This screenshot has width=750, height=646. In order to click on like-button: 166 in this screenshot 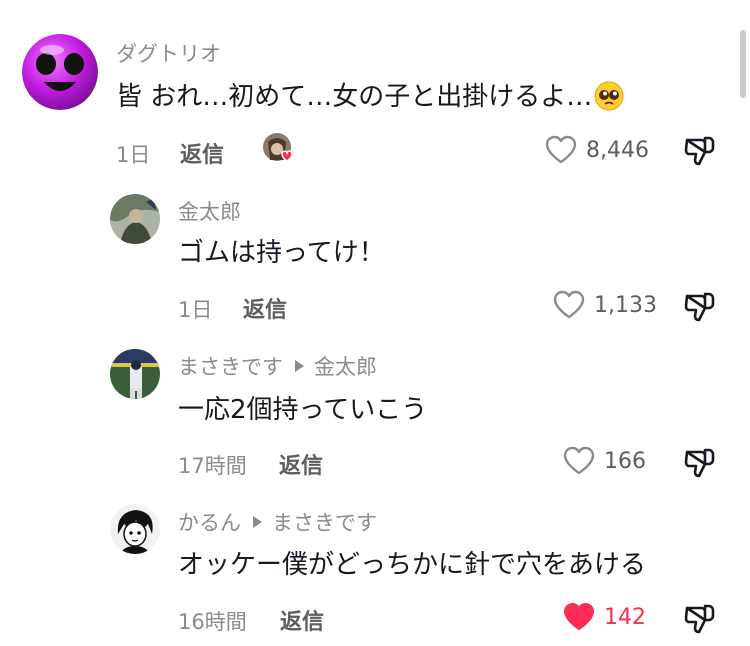, I will do `click(604, 461)`.